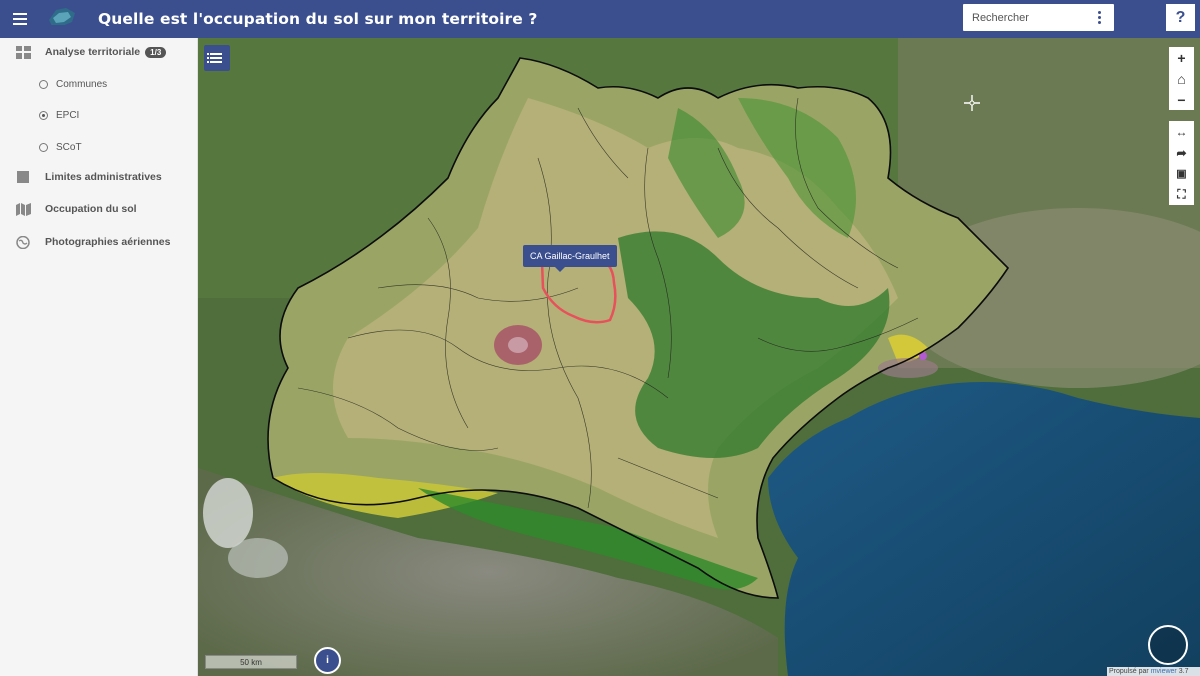  Describe the element at coordinates (1181, 152) in the screenshot. I see `share-button: ➦` at that location.